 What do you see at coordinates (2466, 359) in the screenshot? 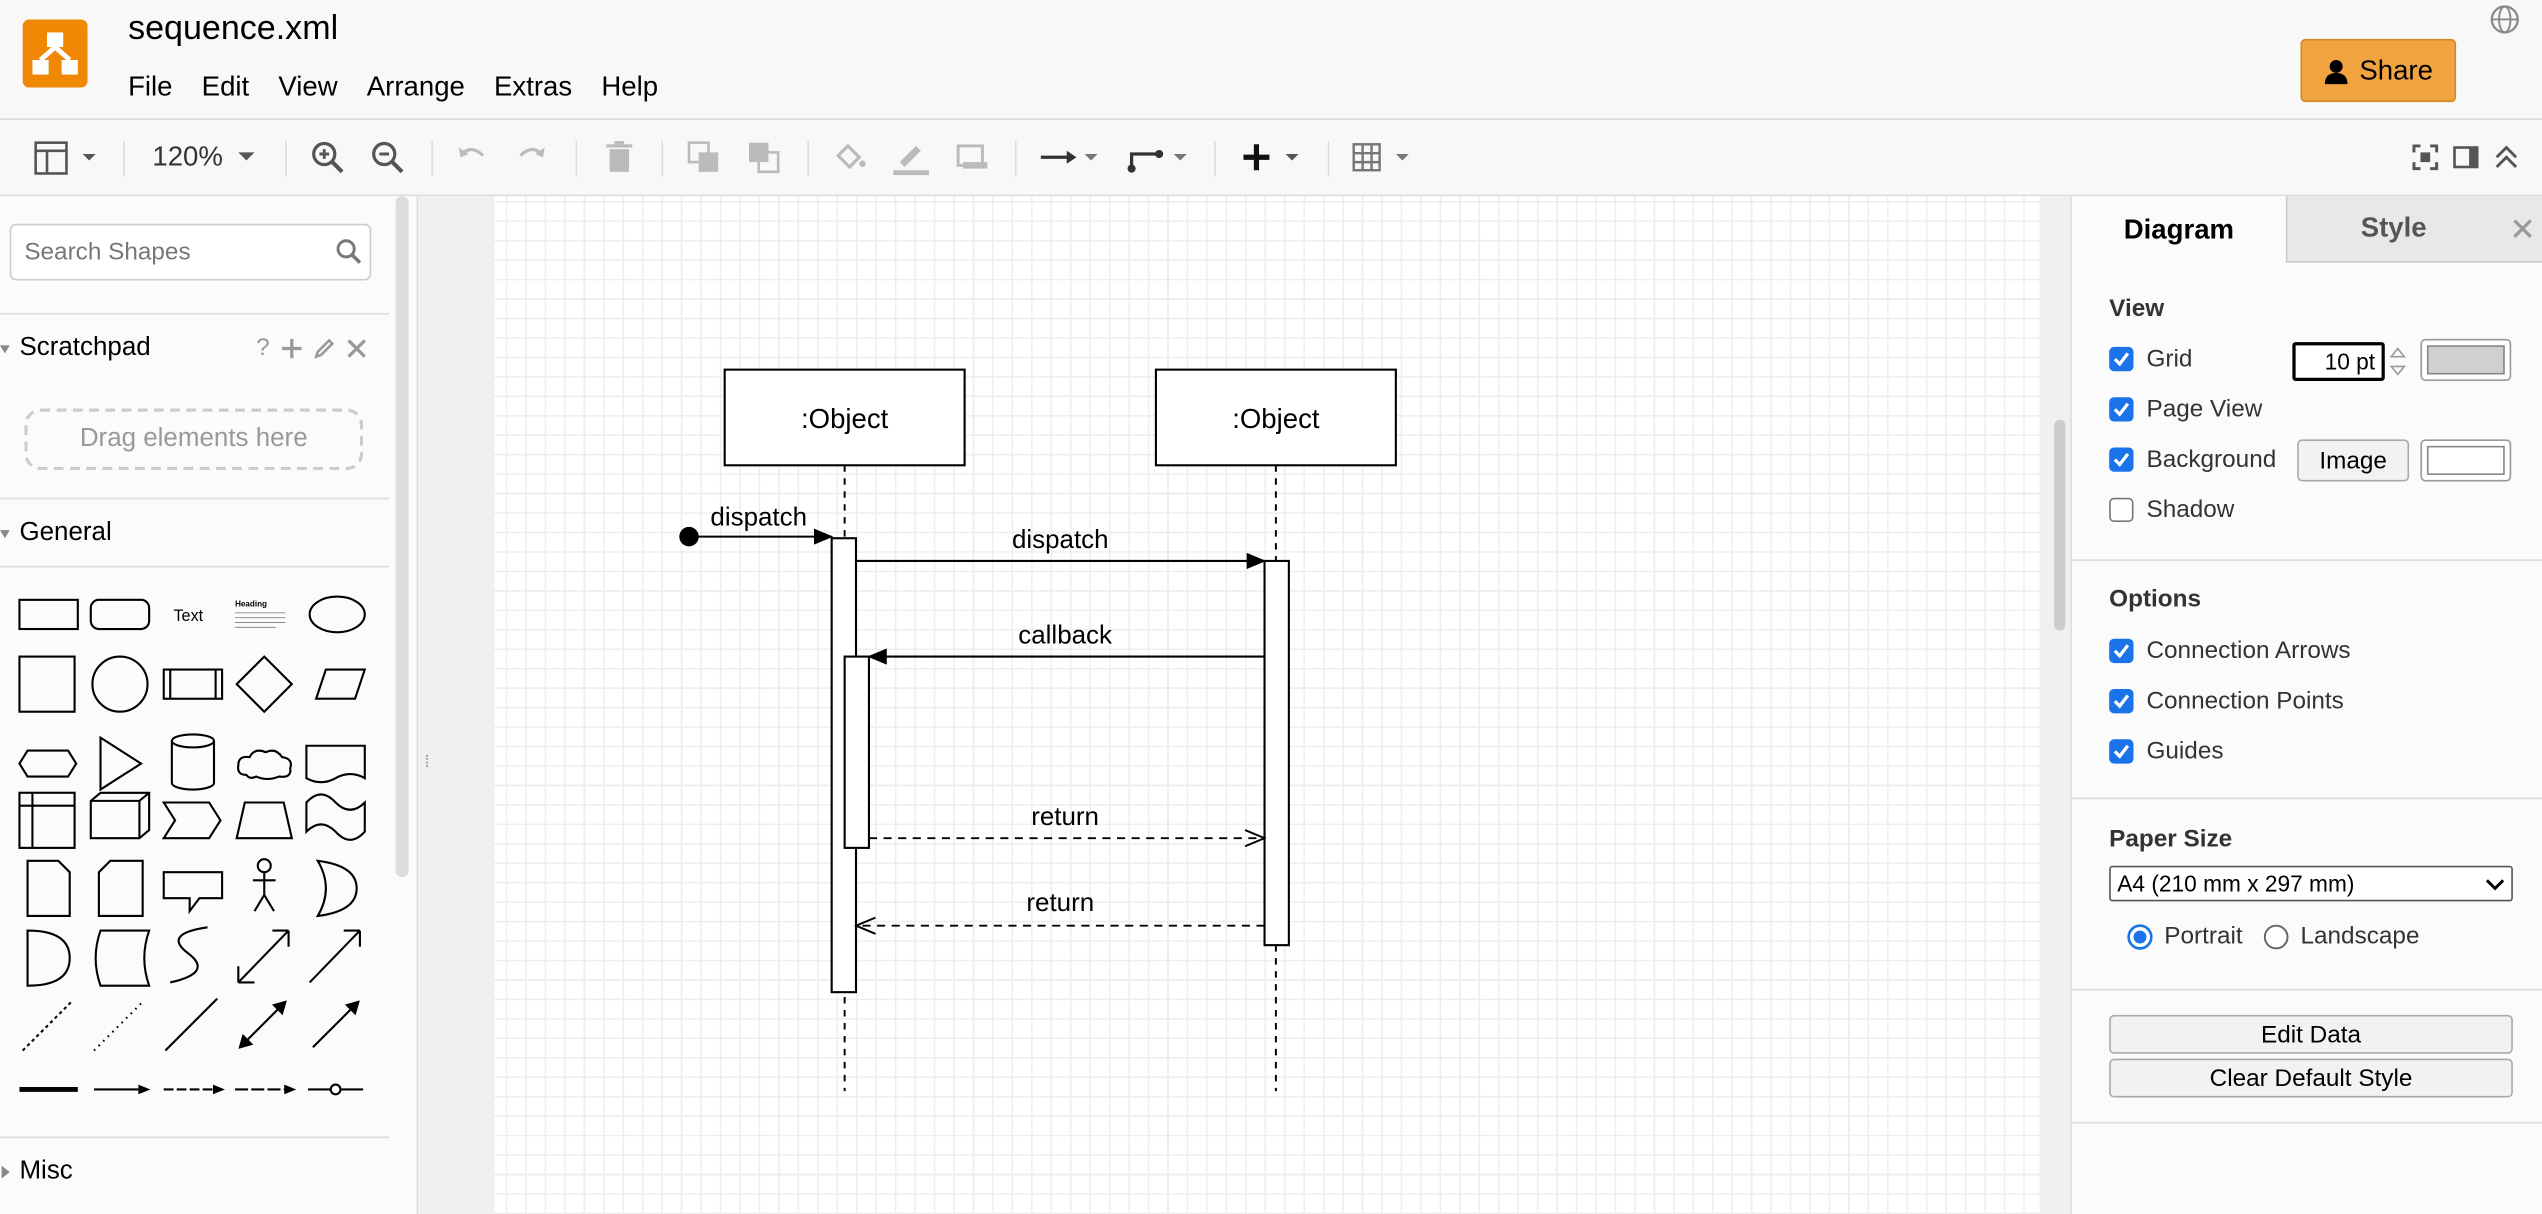
I see `grid-color-swatch` at bounding box center [2466, 359].